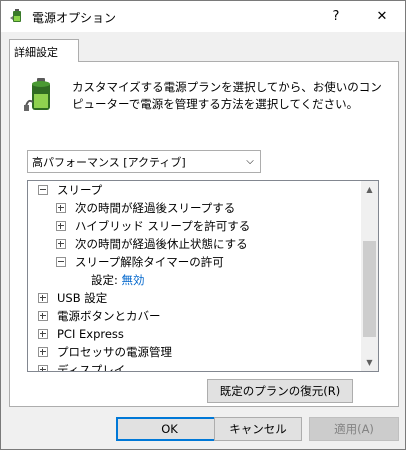 The width and height of the screenshot is (406, 450). I want to click on close-button: ✕, so click(382, 16).